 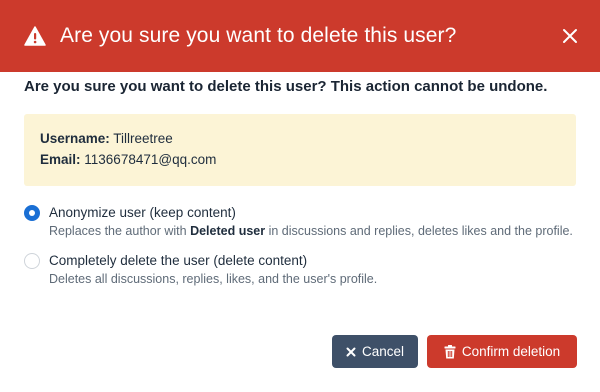 What do you see at coordinates (150, 159) in the screenshot?
I see `email-value: 1136678471@qq.com` at bounding box center [150, 159].